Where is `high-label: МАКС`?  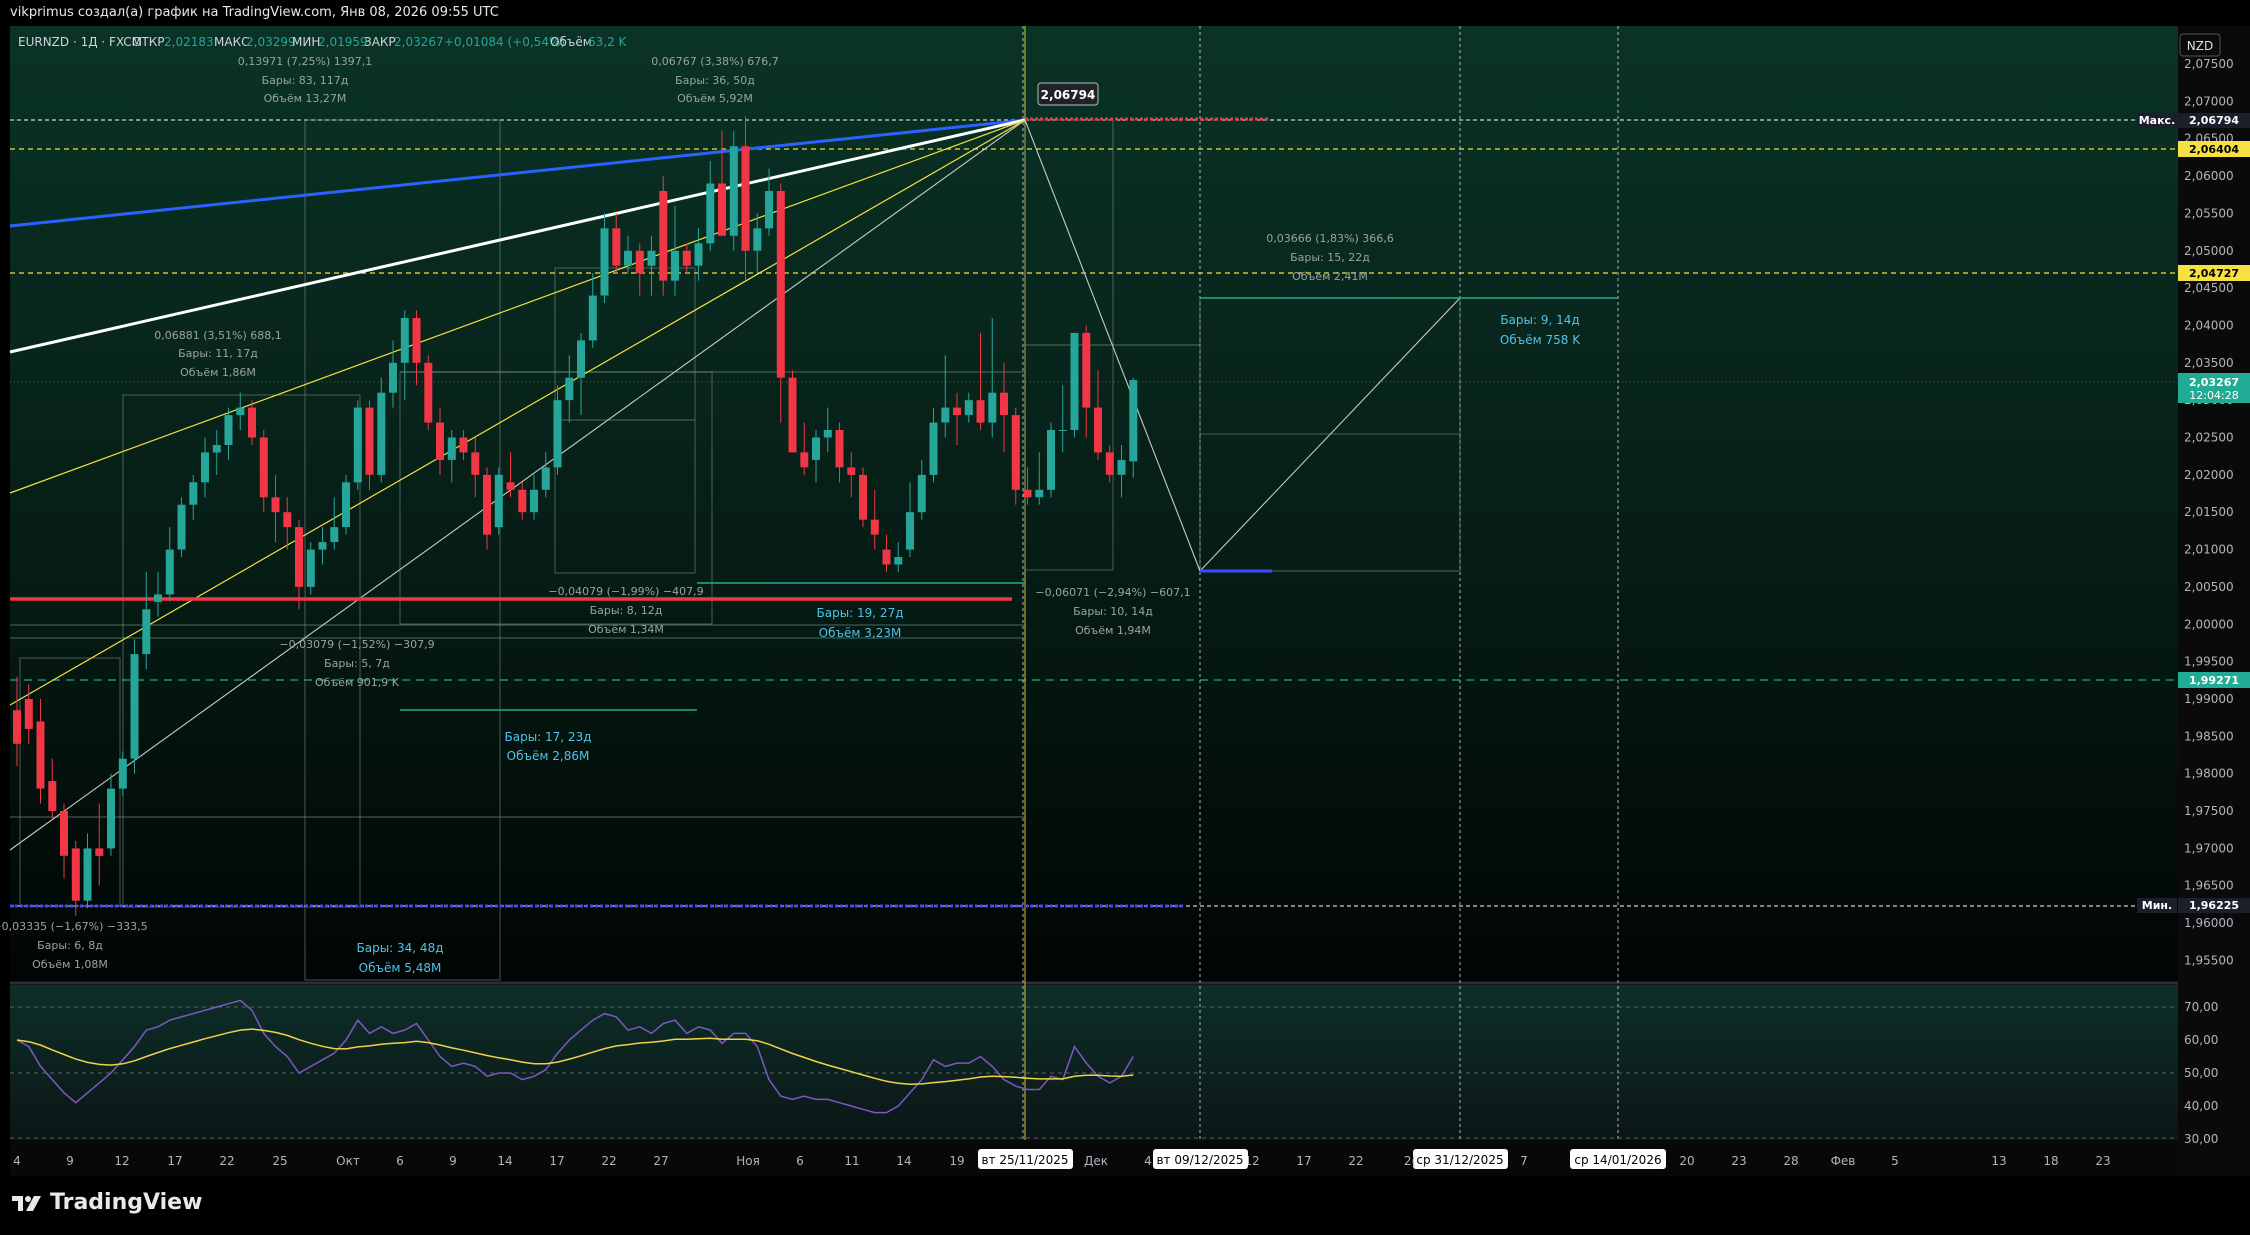 high-label: МАКС is located at coordinates (231, 42).